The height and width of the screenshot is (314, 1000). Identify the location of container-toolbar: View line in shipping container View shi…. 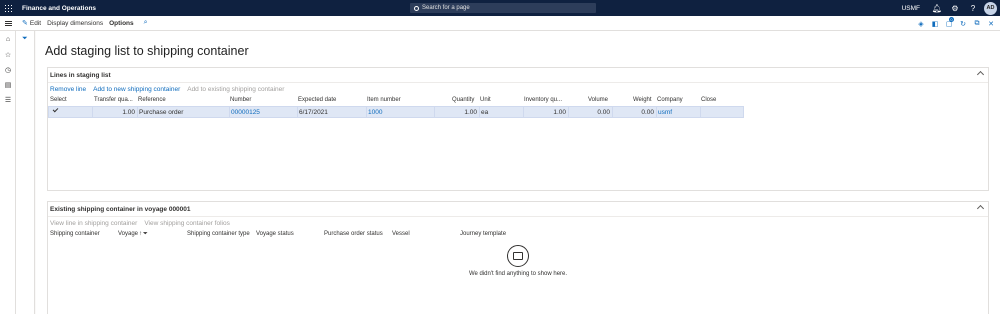
(518, 223).